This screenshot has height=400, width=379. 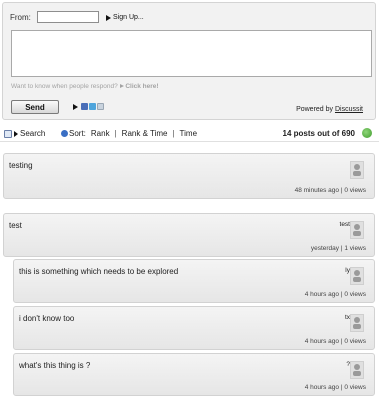 What do you see at coordinates (349, 109) in the screenshot?
I see `discussit-link: Discussit` at bounding box center [349, 109].